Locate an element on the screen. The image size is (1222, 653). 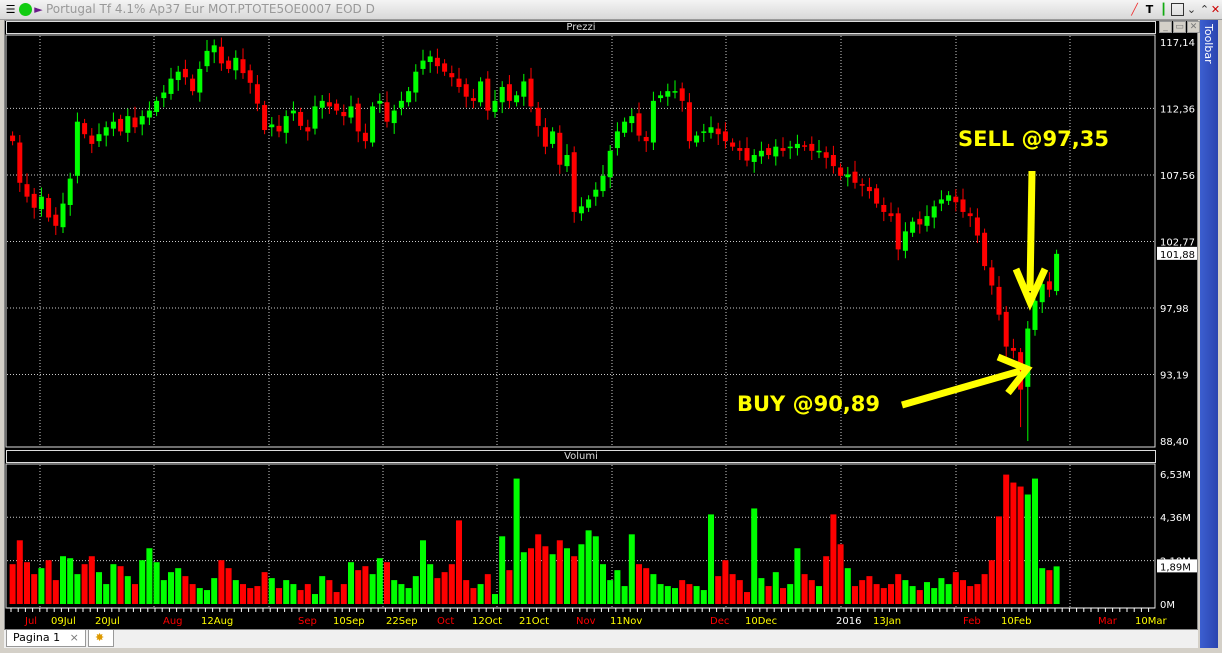
toolbar-side-panel: Toolbar is located at coordinates (1209, 334).